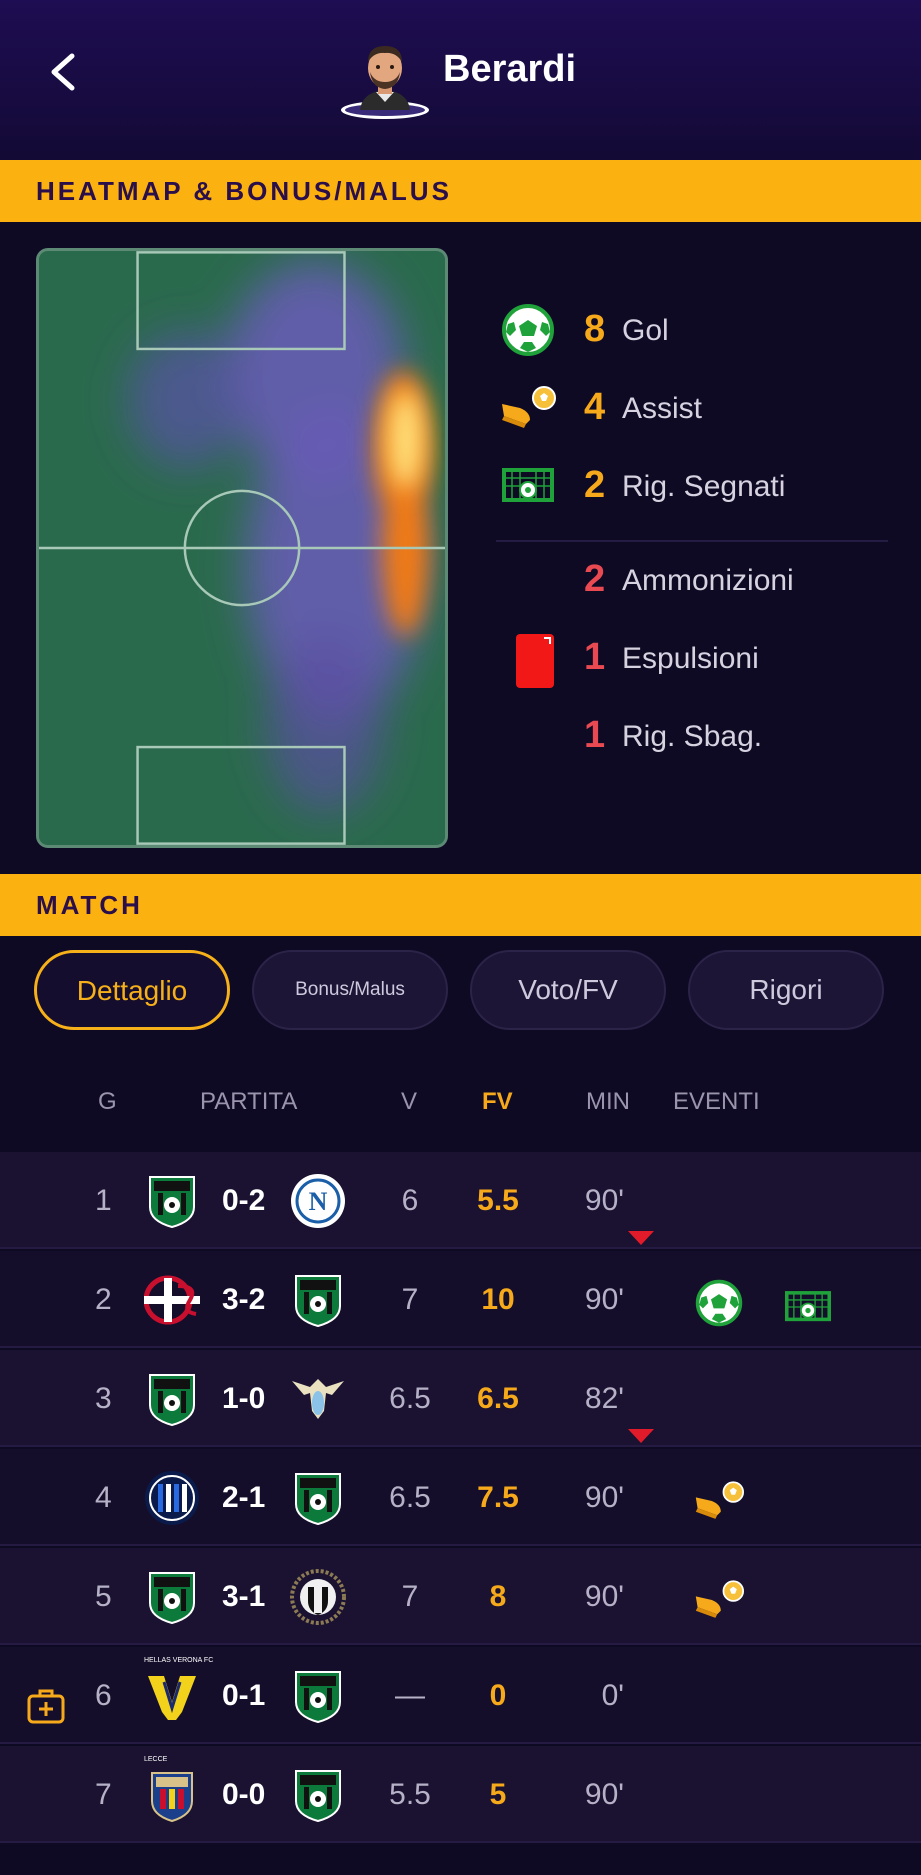 This screenshot has width=921, height=1875. Describe the element at coordinates (410, 1398) in the screenshot. I see `vote: 6.5` at that location.